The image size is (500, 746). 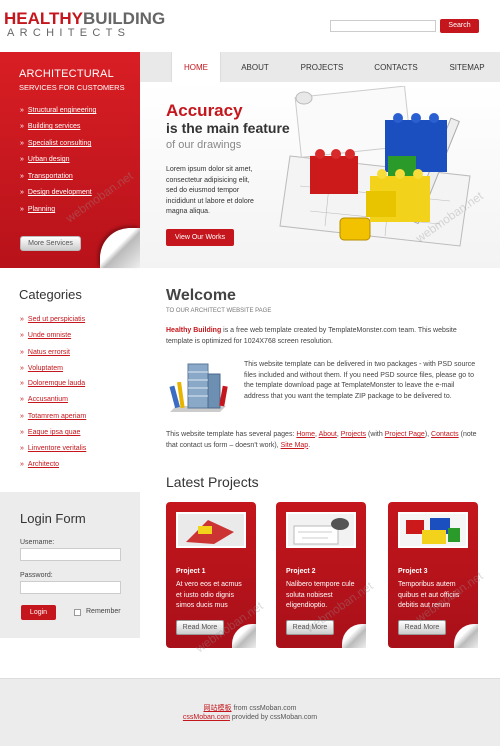 I want to click on category-link: Unde omniste, so click(x=45, y=335).